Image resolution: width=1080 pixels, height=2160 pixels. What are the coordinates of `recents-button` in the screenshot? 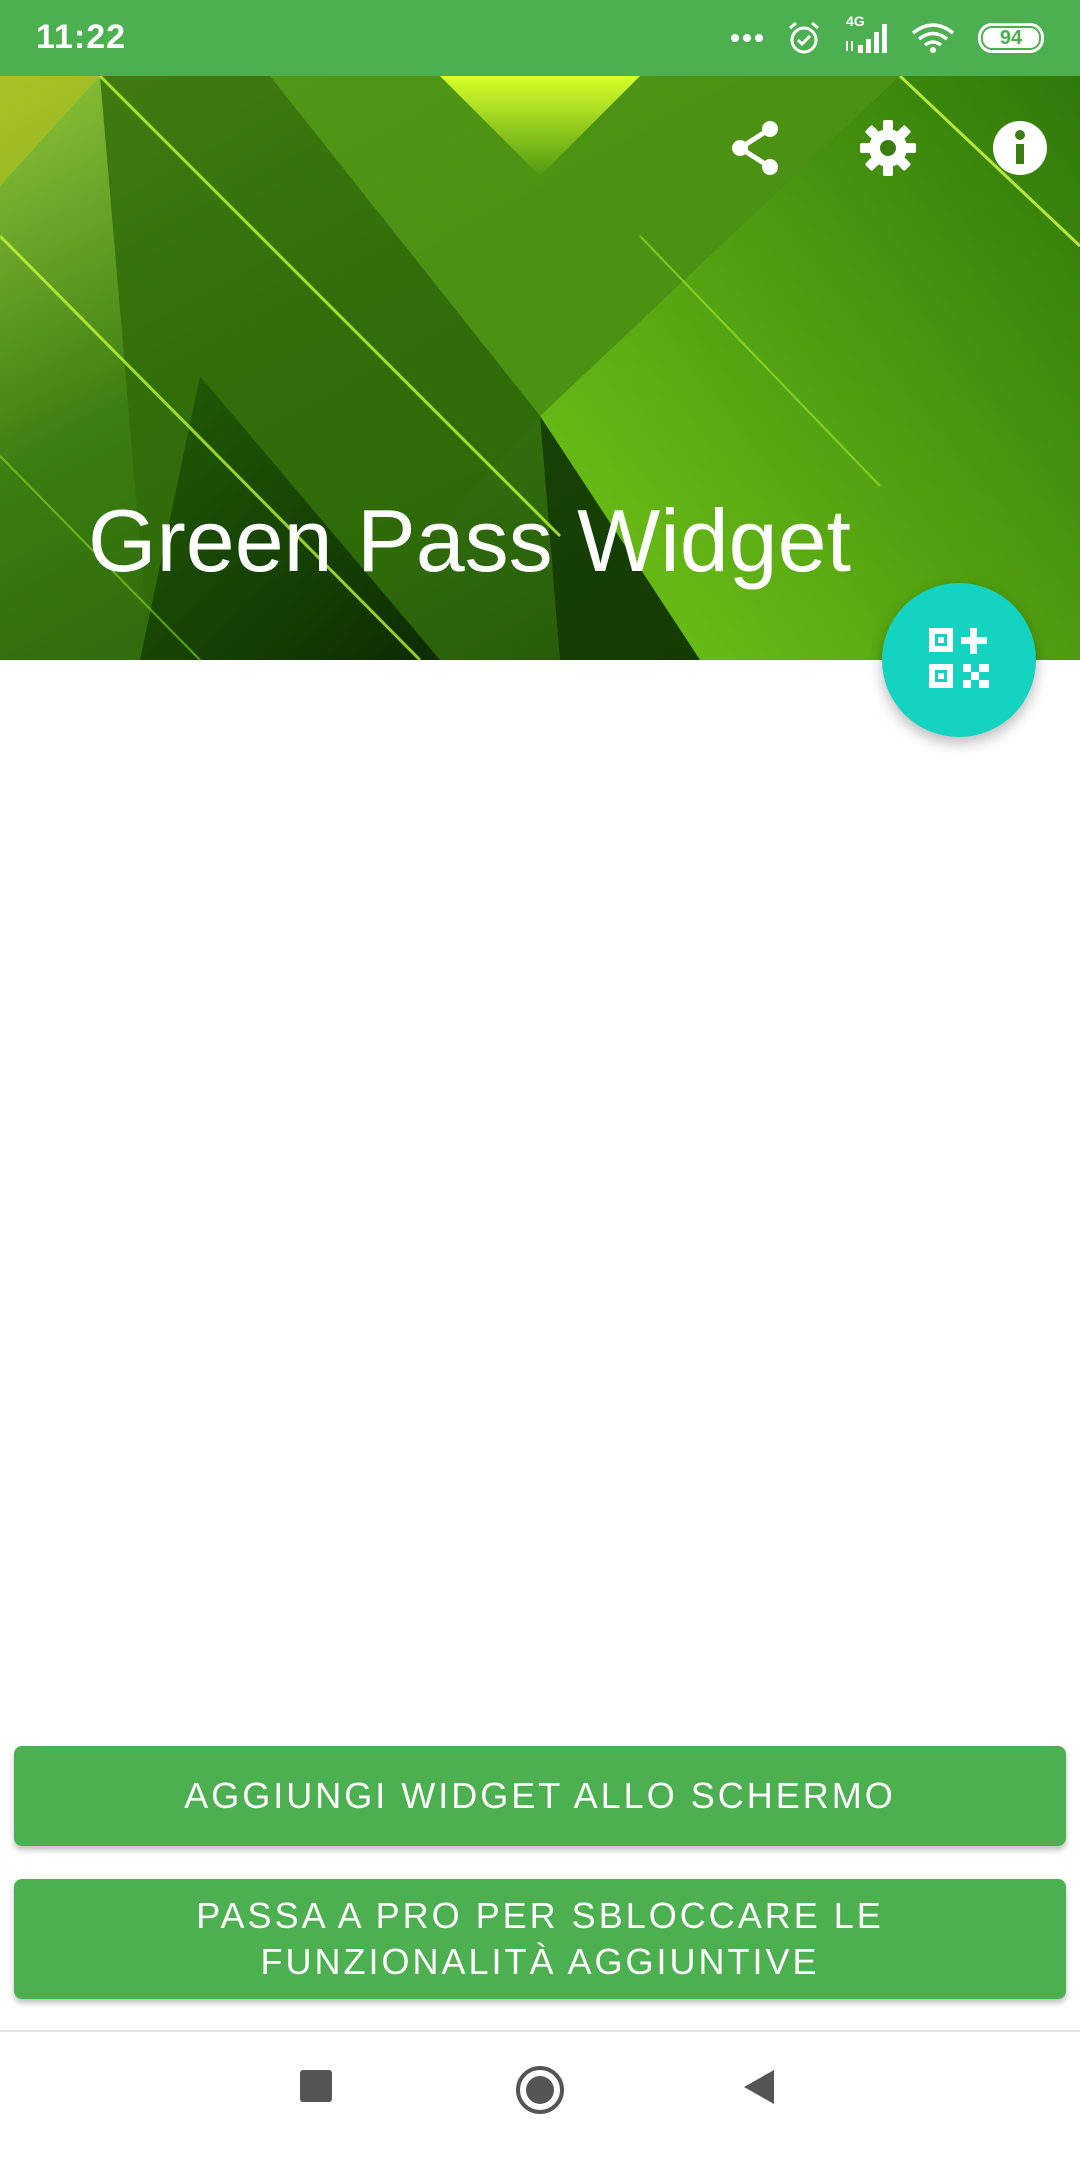 It's located at (316, 2088).